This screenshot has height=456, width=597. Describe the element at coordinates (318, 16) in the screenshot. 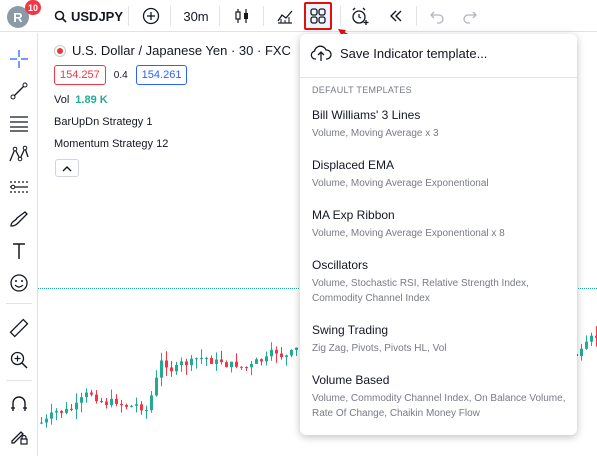

I see `indicator-templates-button` at that location.